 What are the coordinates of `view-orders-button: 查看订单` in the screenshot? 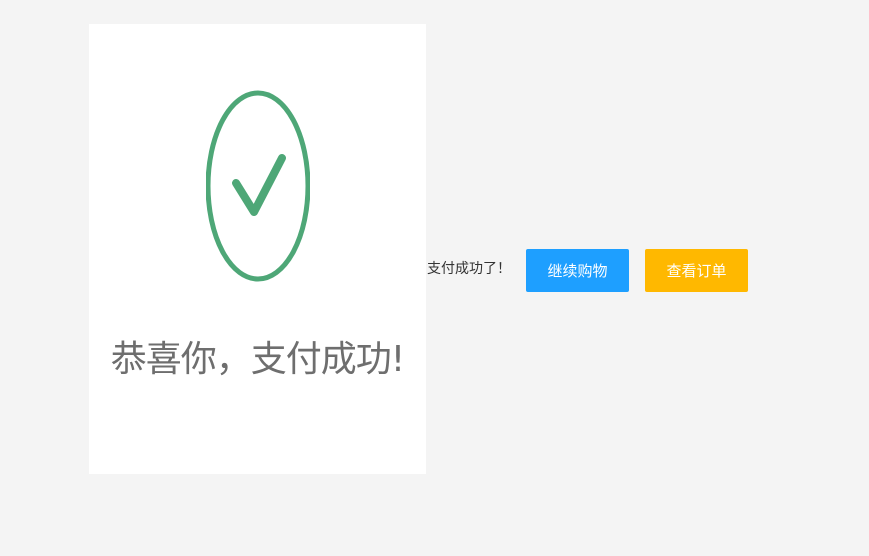 It's located at (696, 270).